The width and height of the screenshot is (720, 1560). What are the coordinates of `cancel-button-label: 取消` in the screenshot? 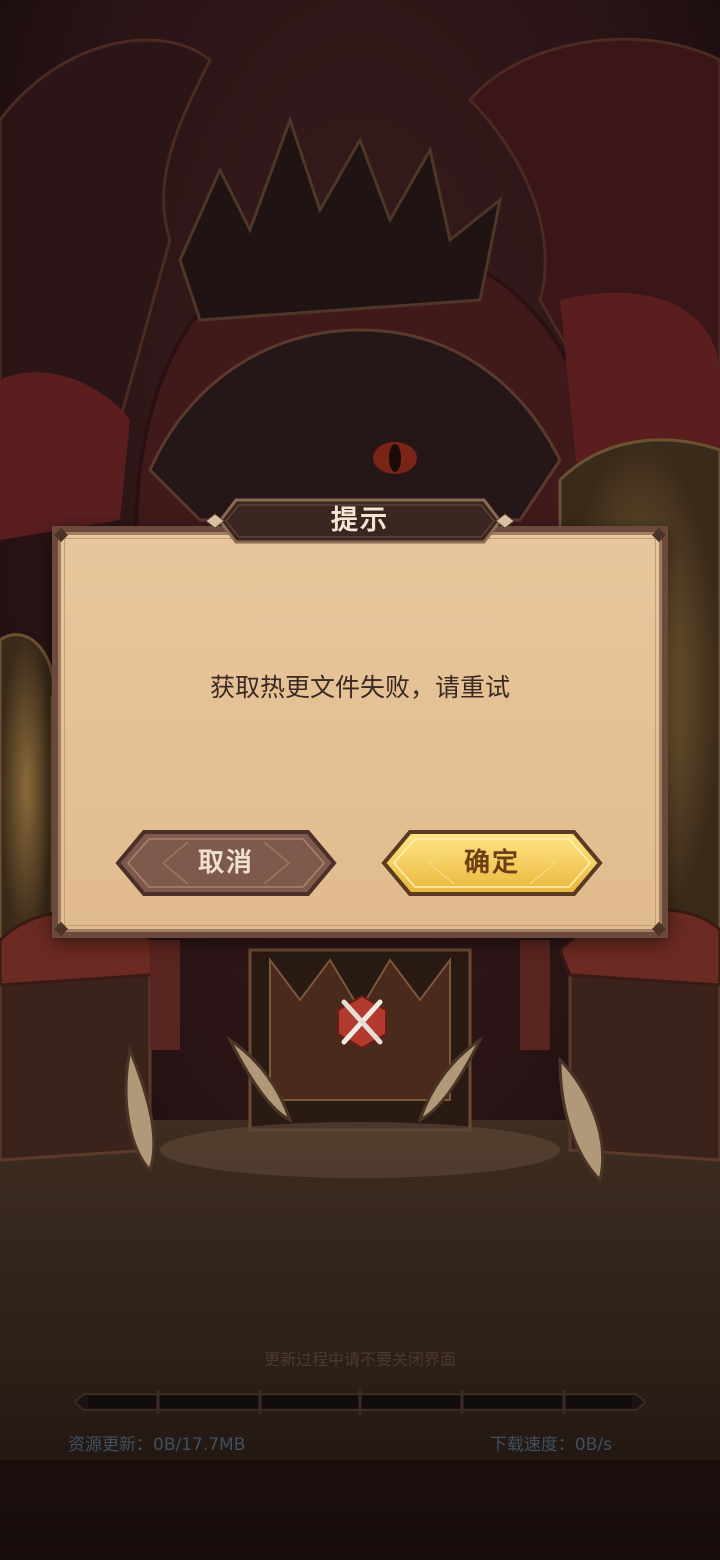 It's located at (225, 863).